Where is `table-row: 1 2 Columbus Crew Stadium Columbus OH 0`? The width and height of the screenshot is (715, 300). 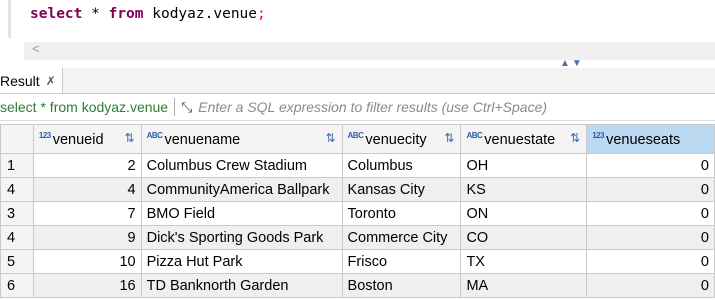
table-row: 1 2 Columbus Crew Stadium Columbus OH 0 is located at coordinates (357, 165).